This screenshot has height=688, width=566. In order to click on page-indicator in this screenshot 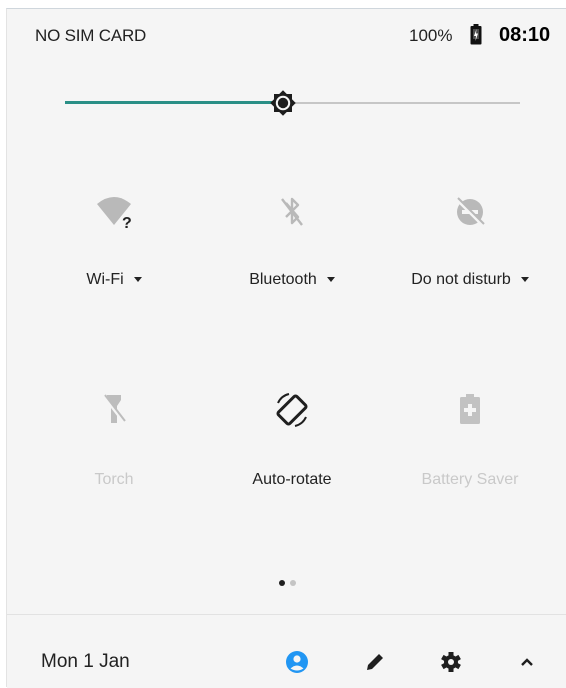, I will do `click(290, 582)`.